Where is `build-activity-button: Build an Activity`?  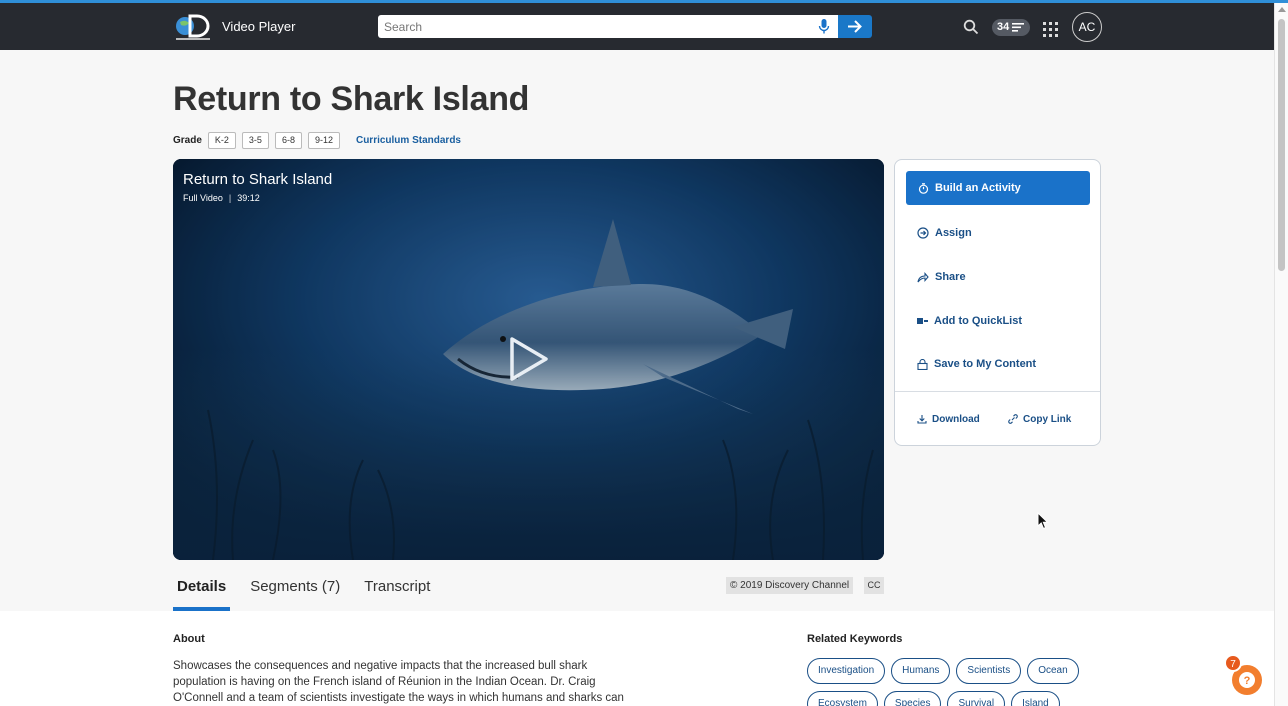 build-activity-button: Build an Activity is located at coordinates (998, 188).